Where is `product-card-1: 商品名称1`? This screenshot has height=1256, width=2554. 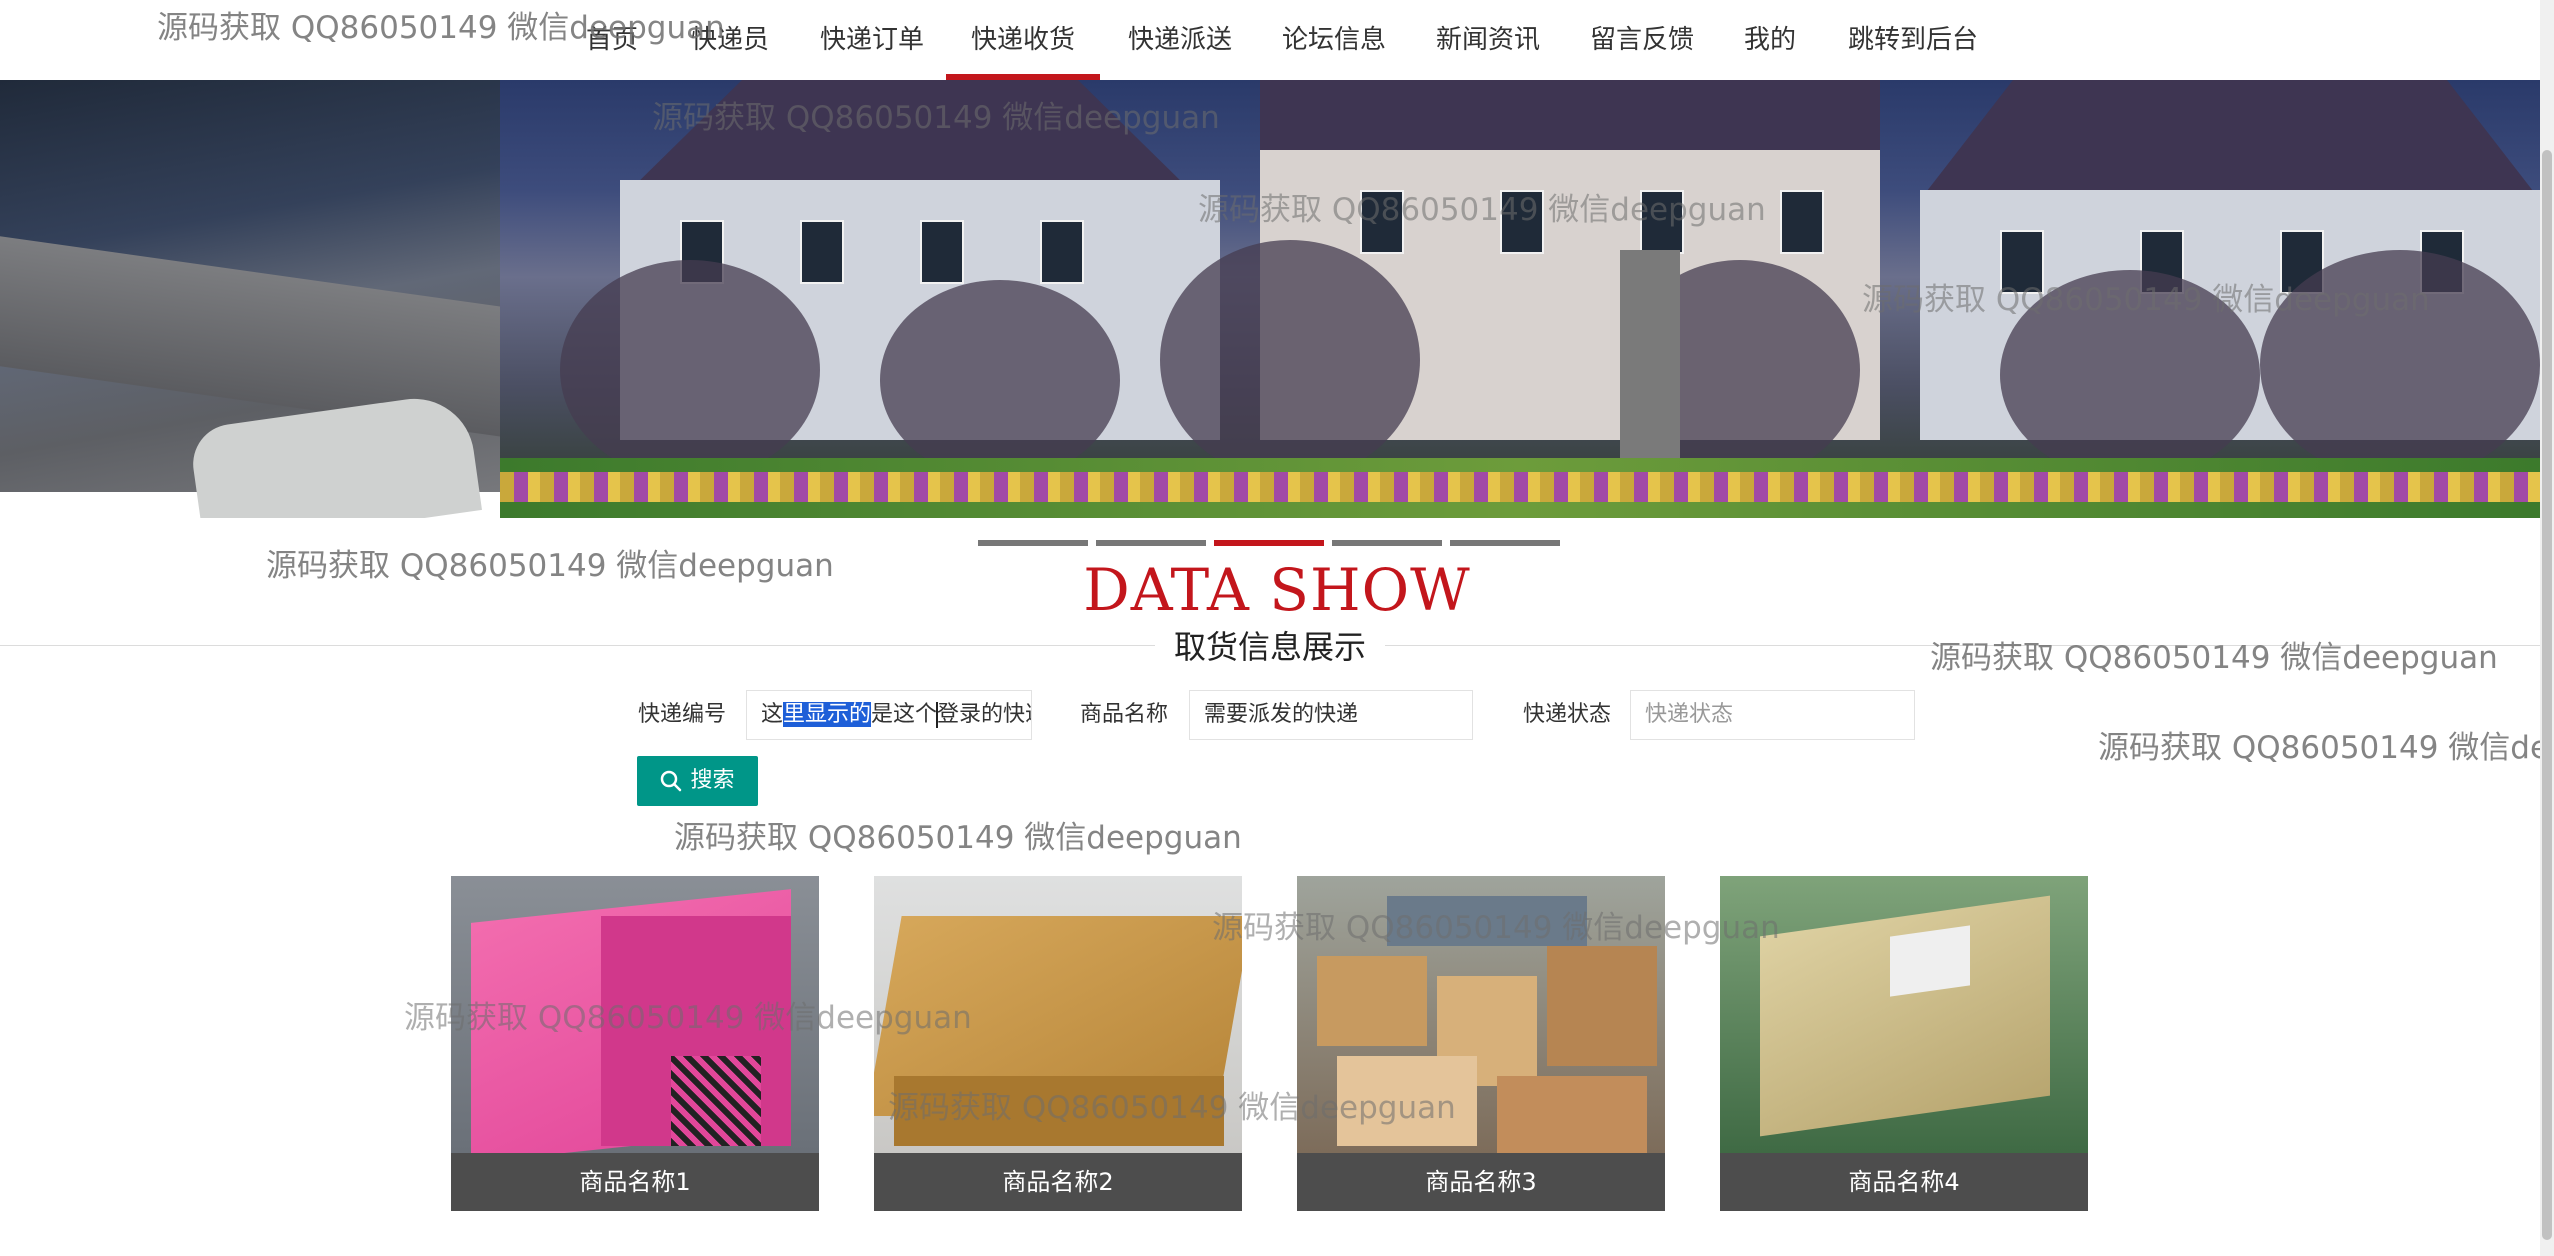 product-card-1: 商品名称1 is located at coordinates (635, 1043).